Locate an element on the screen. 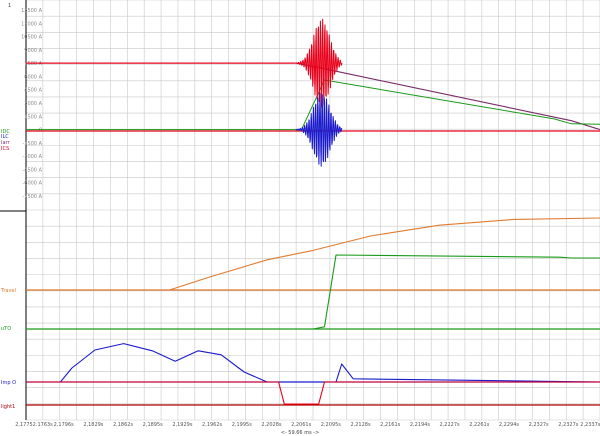 The image size is (600, 436). x-tick-label: 2,17752.1763s is located at coordinates (34, 425).